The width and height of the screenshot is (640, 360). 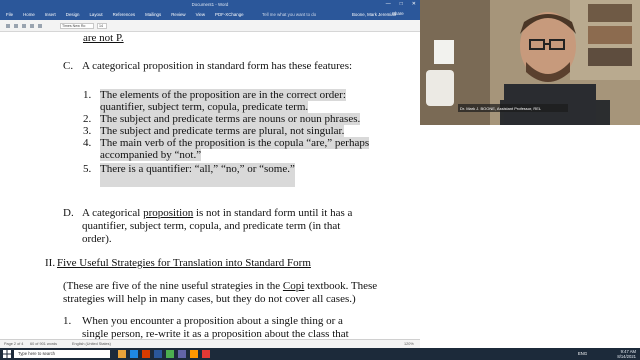 I want to click on tab-view: View, so click(x=200, y=14).